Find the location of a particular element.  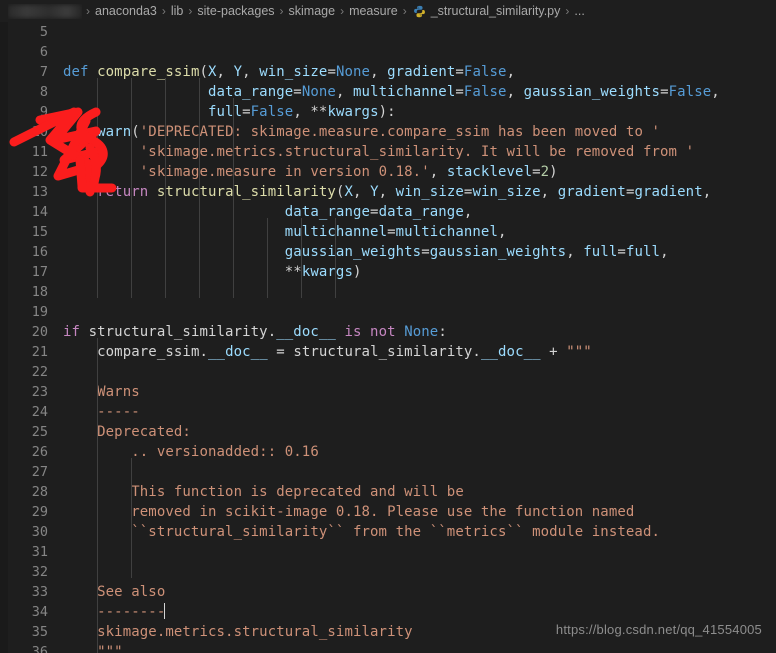

code-line: 23 Warns is located at coordinates (388, 392).